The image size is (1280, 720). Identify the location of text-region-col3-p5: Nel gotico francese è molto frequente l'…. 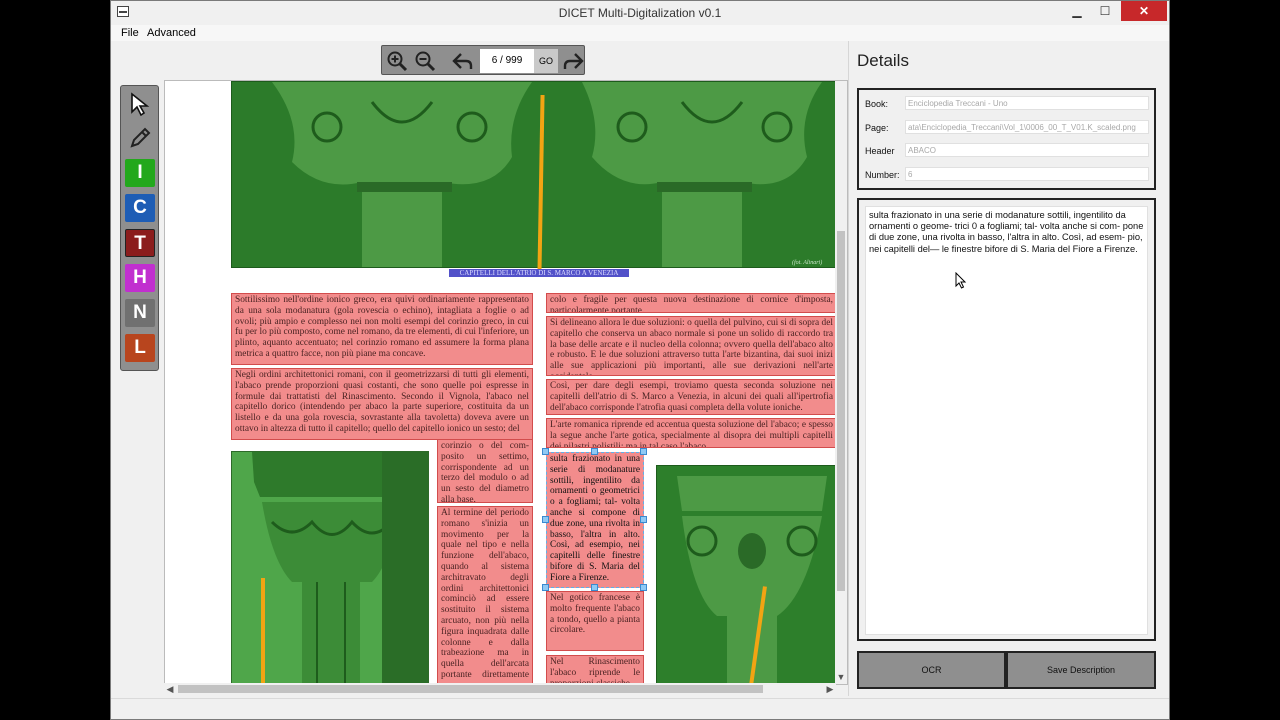
(595, 621).